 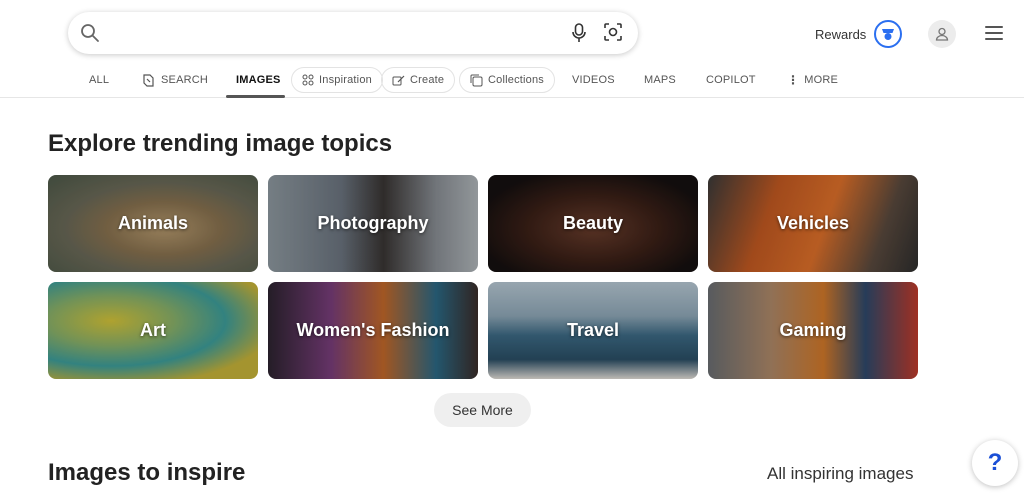 I want to click on tab-copilot: COPILOT, so click(x=731, y=80).